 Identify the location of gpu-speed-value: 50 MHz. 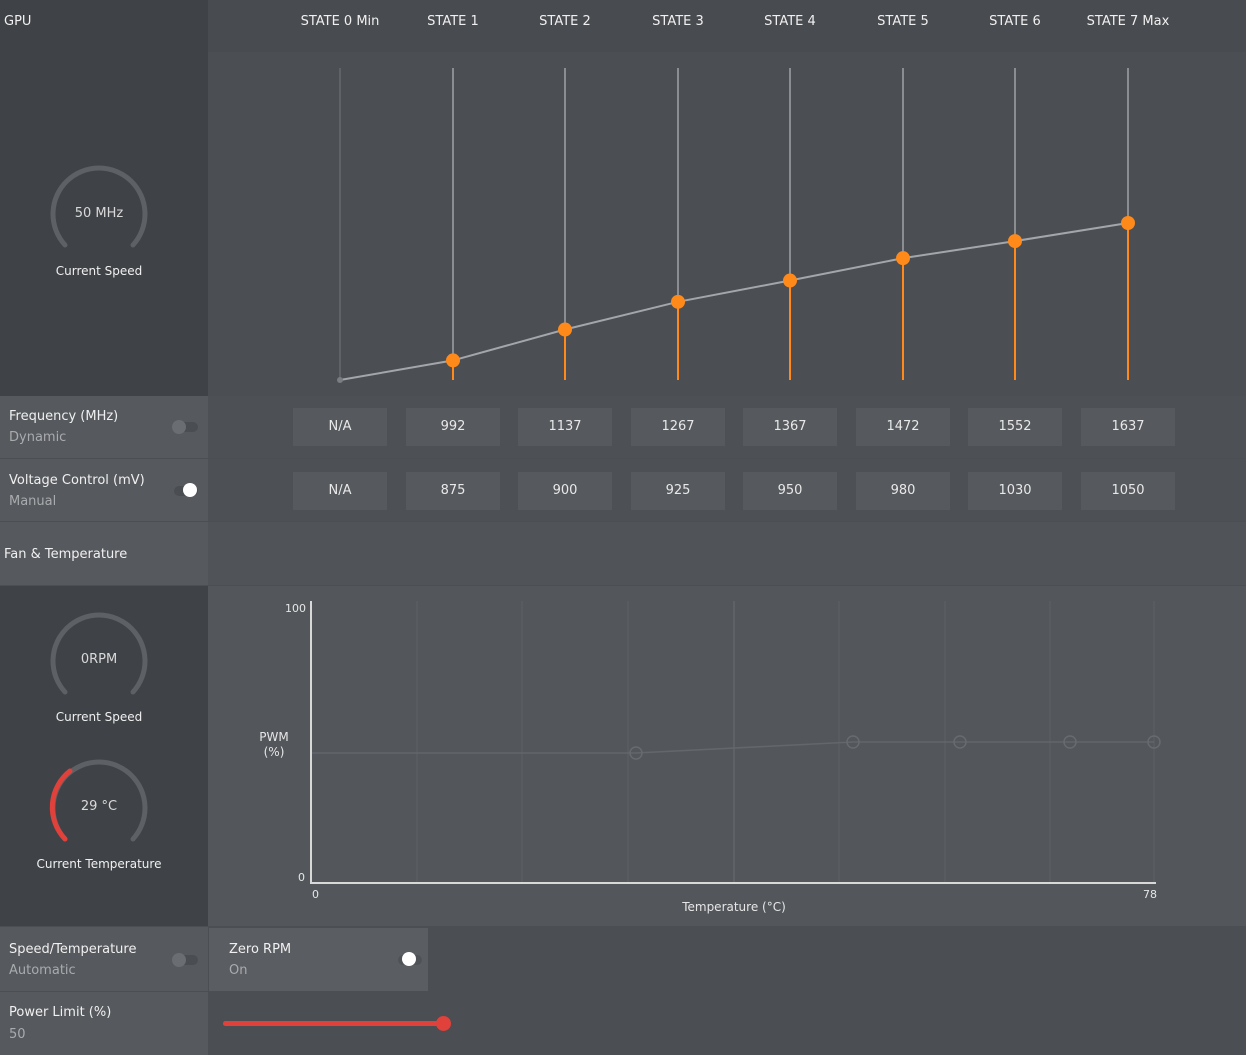
(99, 213).